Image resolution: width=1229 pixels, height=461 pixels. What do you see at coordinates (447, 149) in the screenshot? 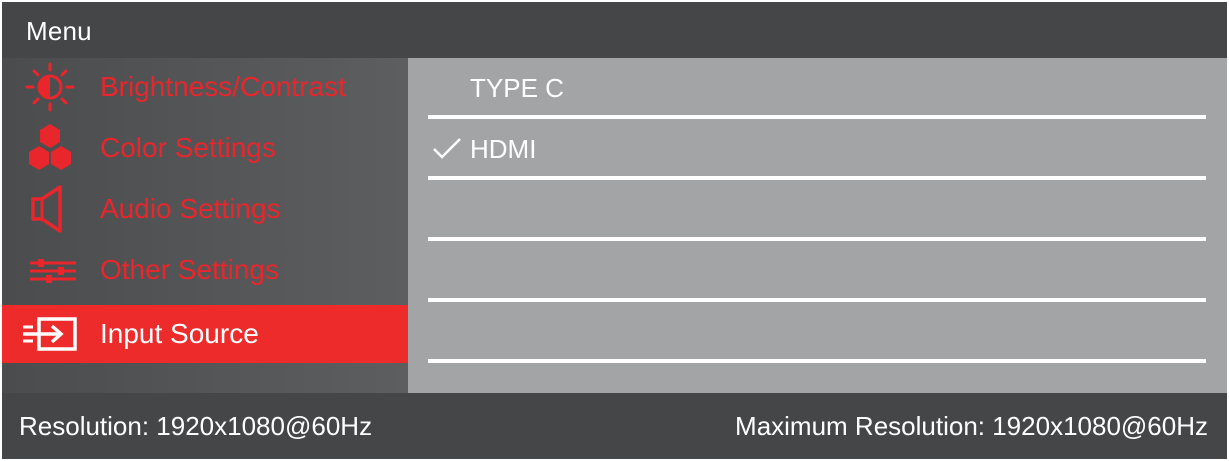
I see `checkmark-icon` at bounding box center [447, 149].